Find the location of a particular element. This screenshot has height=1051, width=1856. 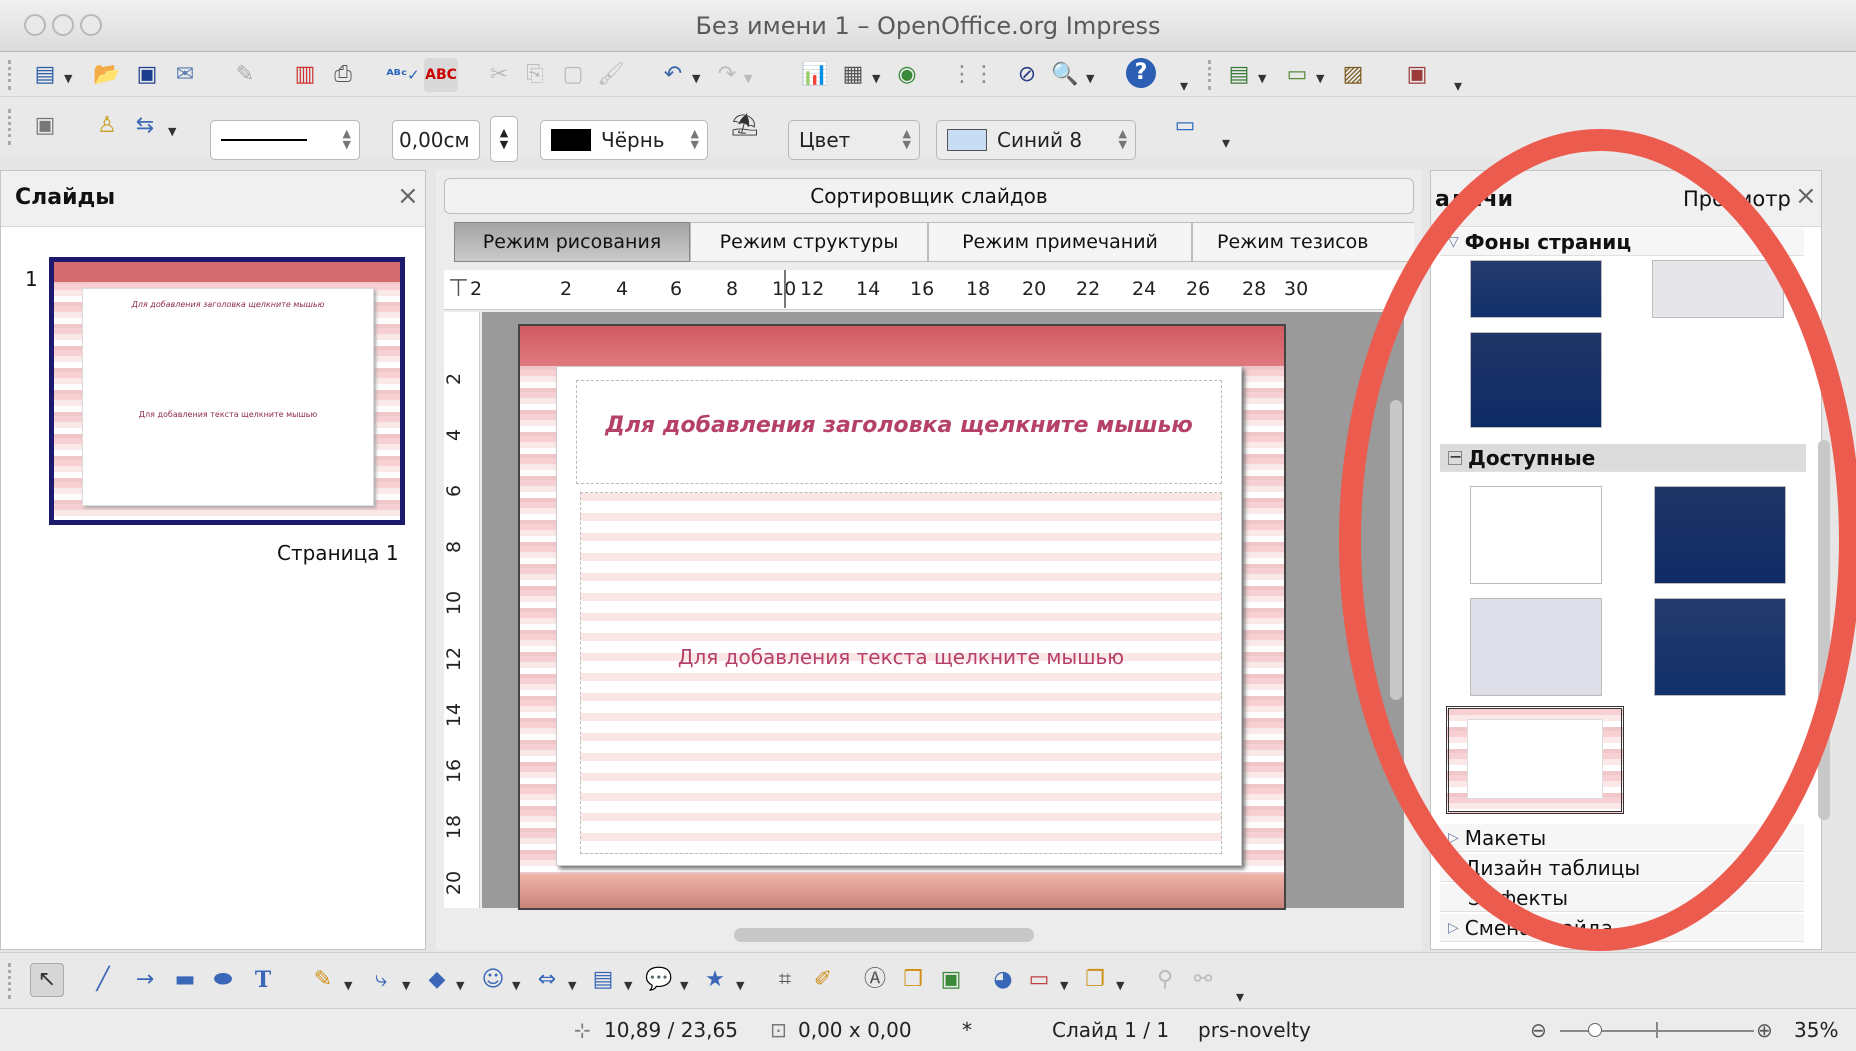

slide-sorter-bar: Сортировщик слайдов is located at coordinates (929, 196).